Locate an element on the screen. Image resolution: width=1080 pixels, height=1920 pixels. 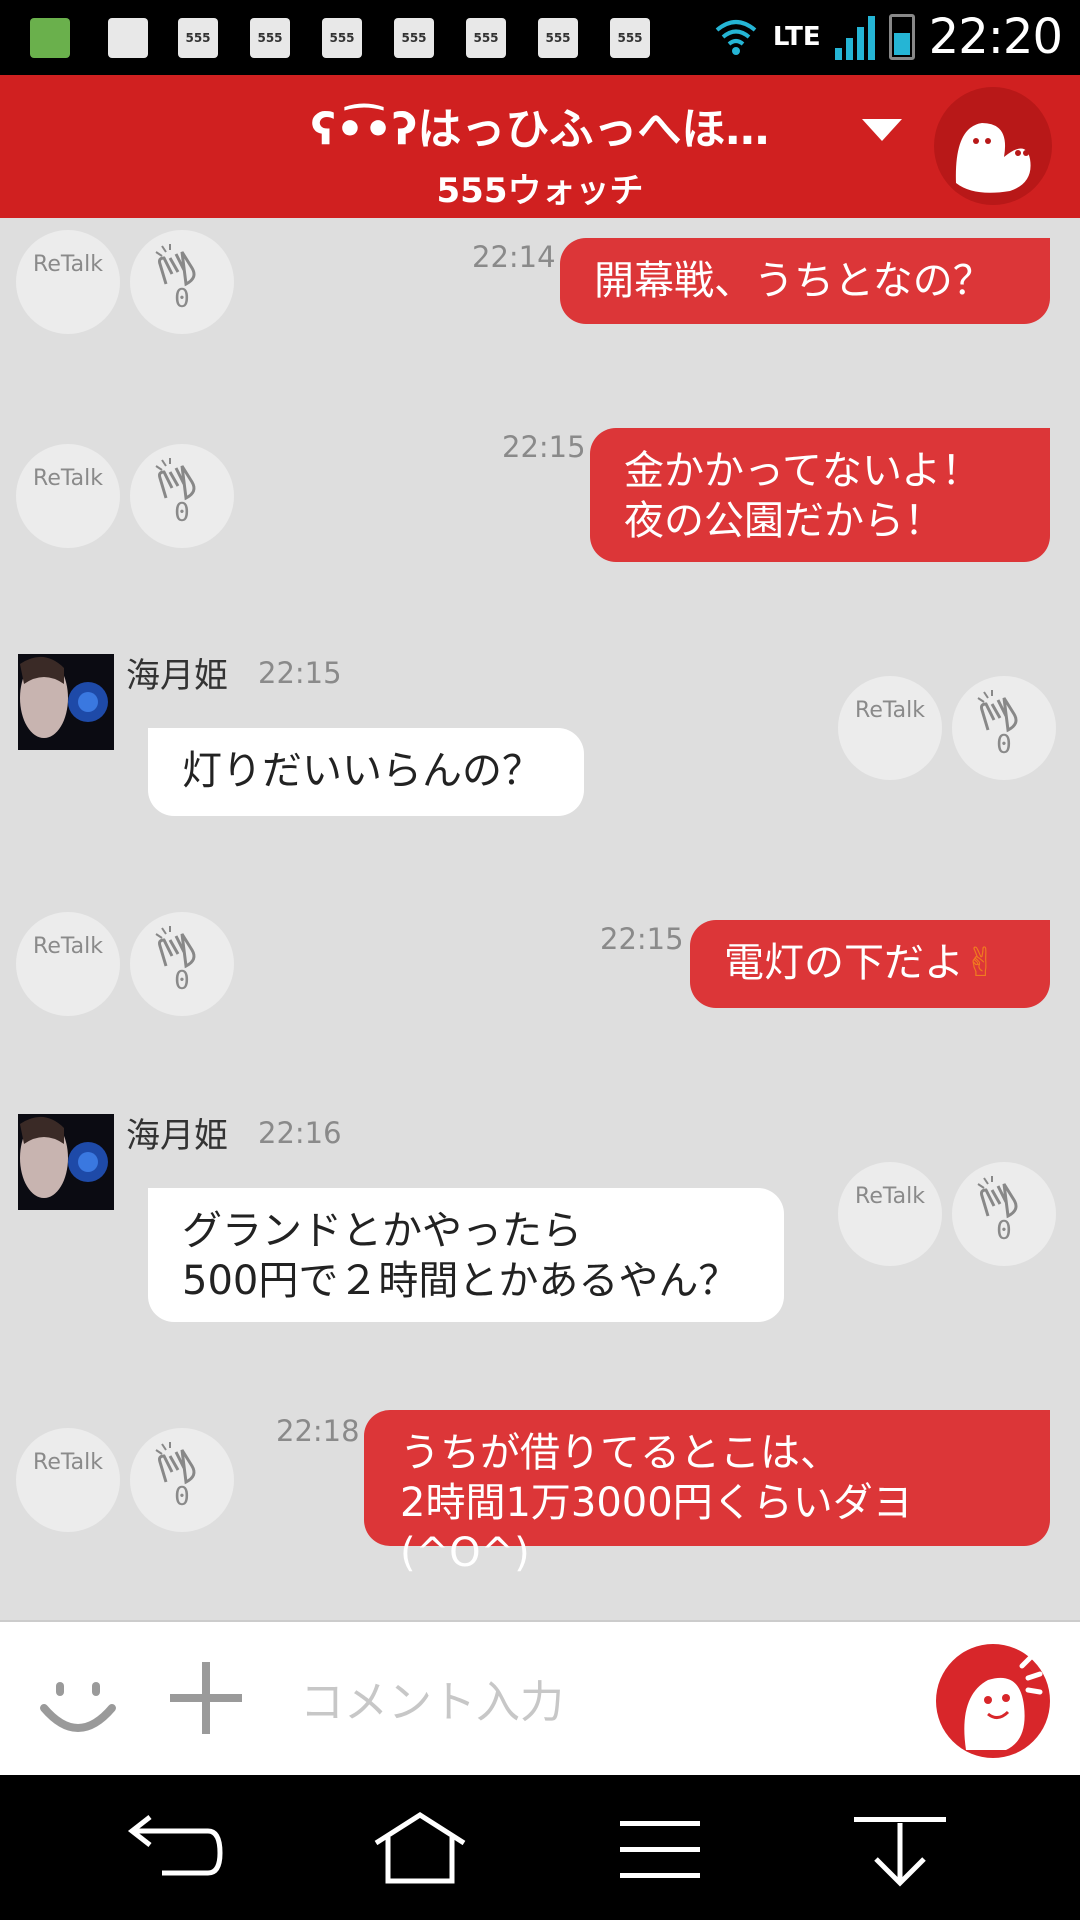
message-text: 灯りだいいらんの？ is located at coordinates (362, 771).